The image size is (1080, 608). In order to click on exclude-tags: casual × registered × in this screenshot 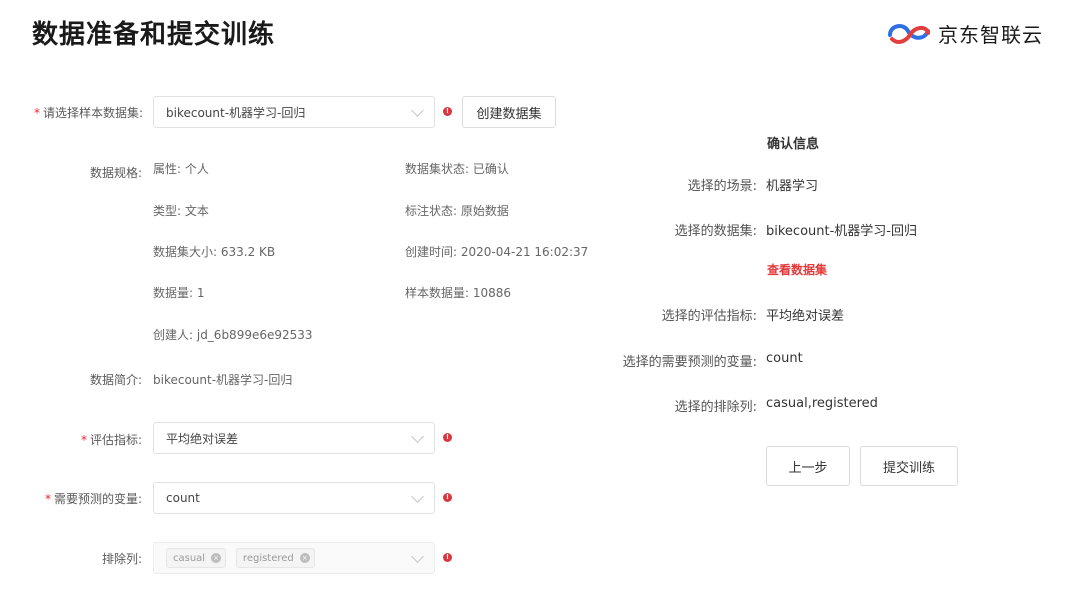, I will do `click(289, 558)`.